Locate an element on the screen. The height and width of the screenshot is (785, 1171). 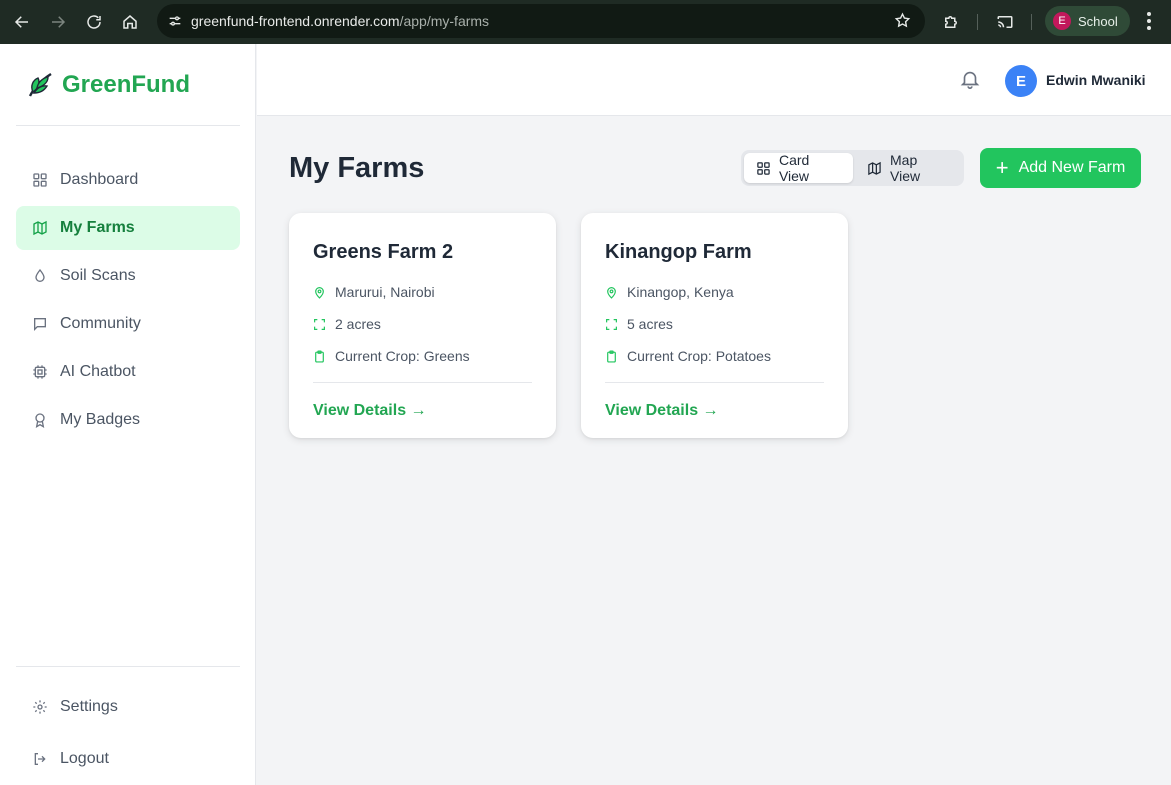
home-button is located at coordinates (130, 22).